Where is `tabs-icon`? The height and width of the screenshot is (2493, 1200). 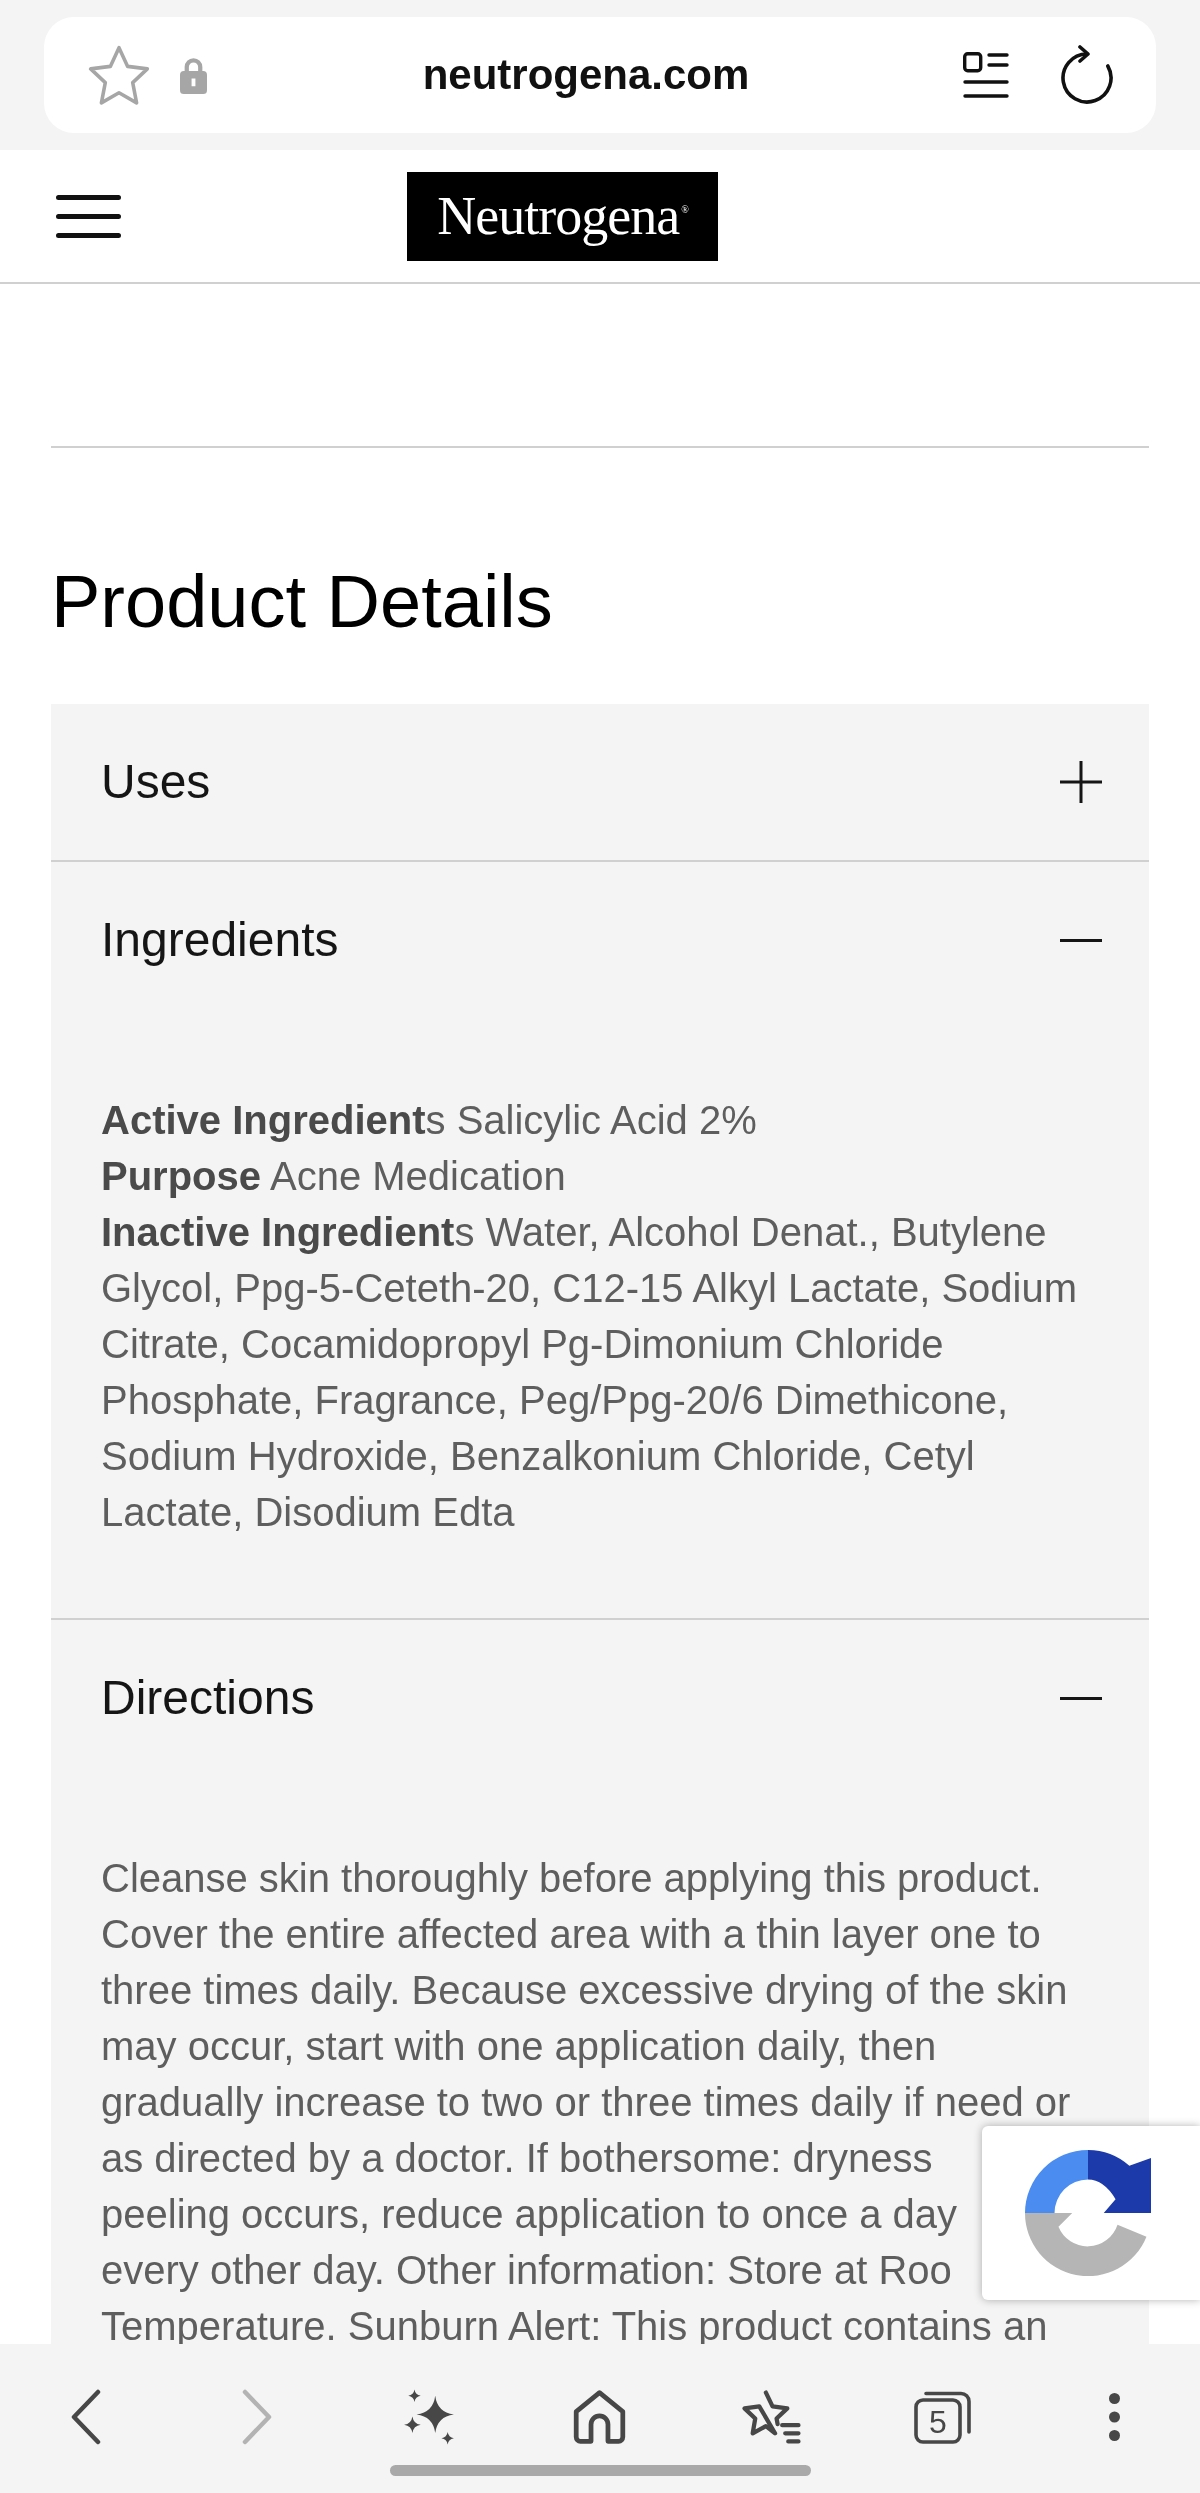 tabs-icon is located at coordinates (942, 2417).